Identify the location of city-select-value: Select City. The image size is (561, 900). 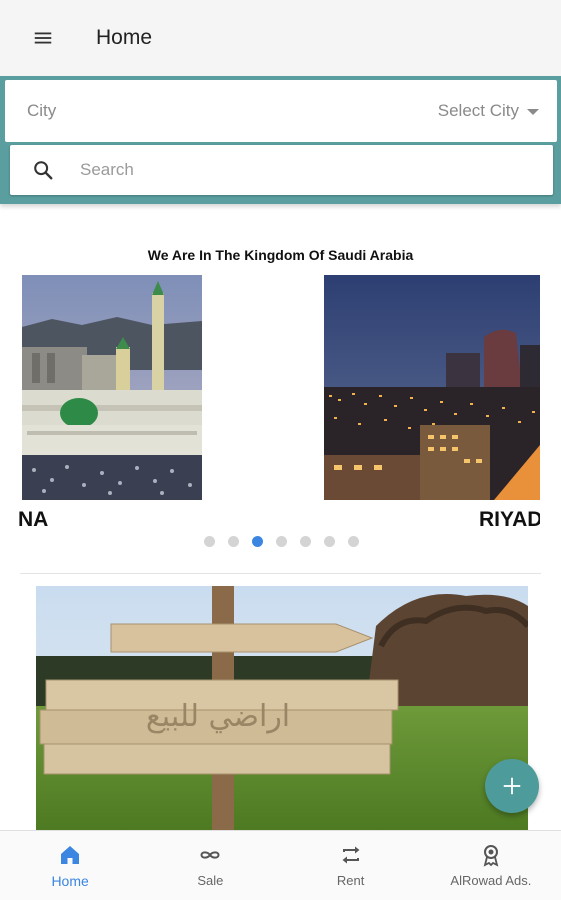
(478, 110).